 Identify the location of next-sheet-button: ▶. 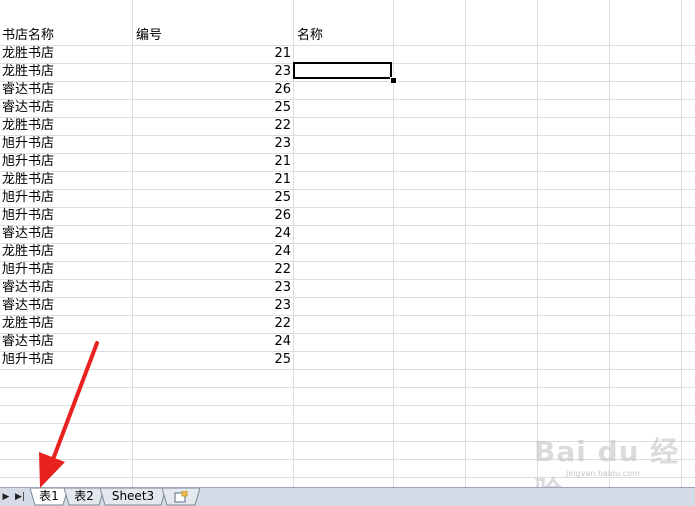
(6, 497).